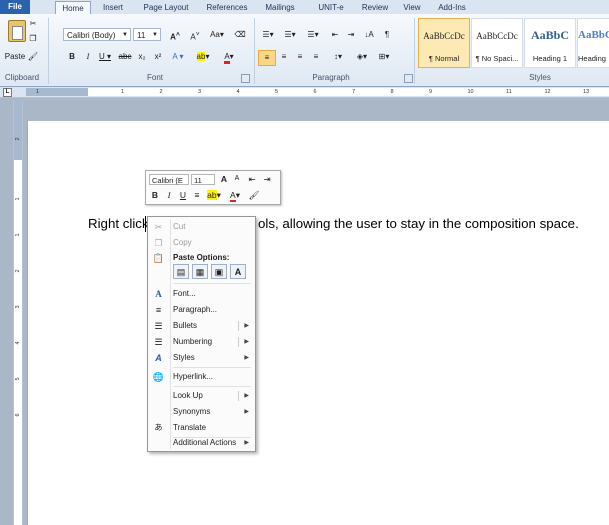  Describe the element at coordinates (141, 35) in the screenshot. I see `font-size-value: 11` at that location.